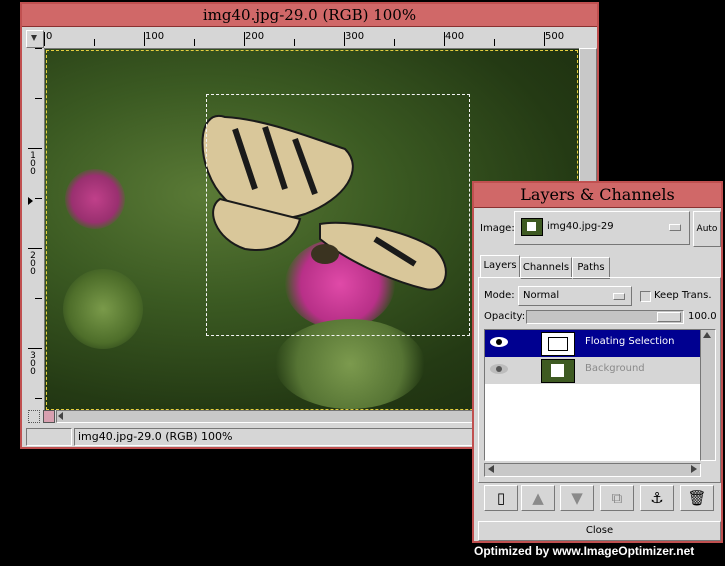  I want to click on layer-name: Floating Selection, so click(630, 341).